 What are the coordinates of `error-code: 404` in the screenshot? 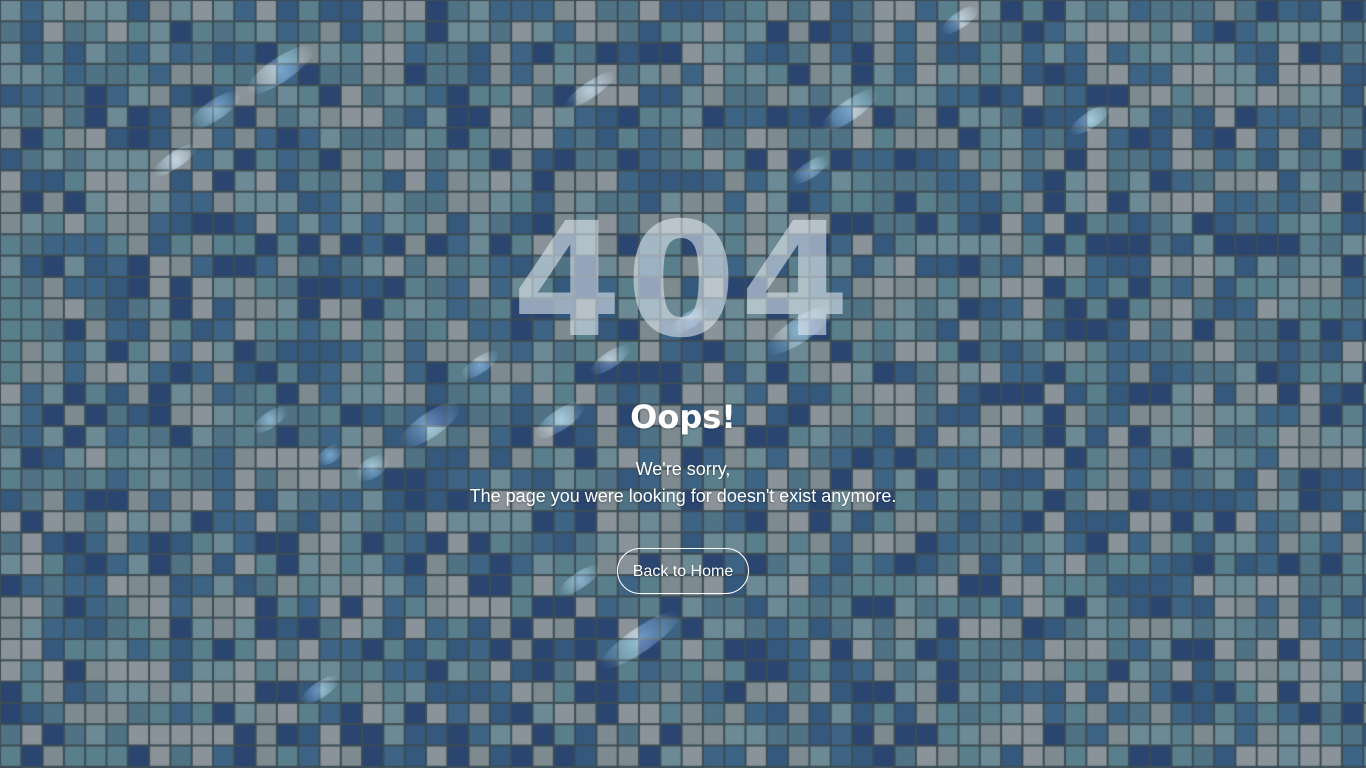 It's located at (683, 281).